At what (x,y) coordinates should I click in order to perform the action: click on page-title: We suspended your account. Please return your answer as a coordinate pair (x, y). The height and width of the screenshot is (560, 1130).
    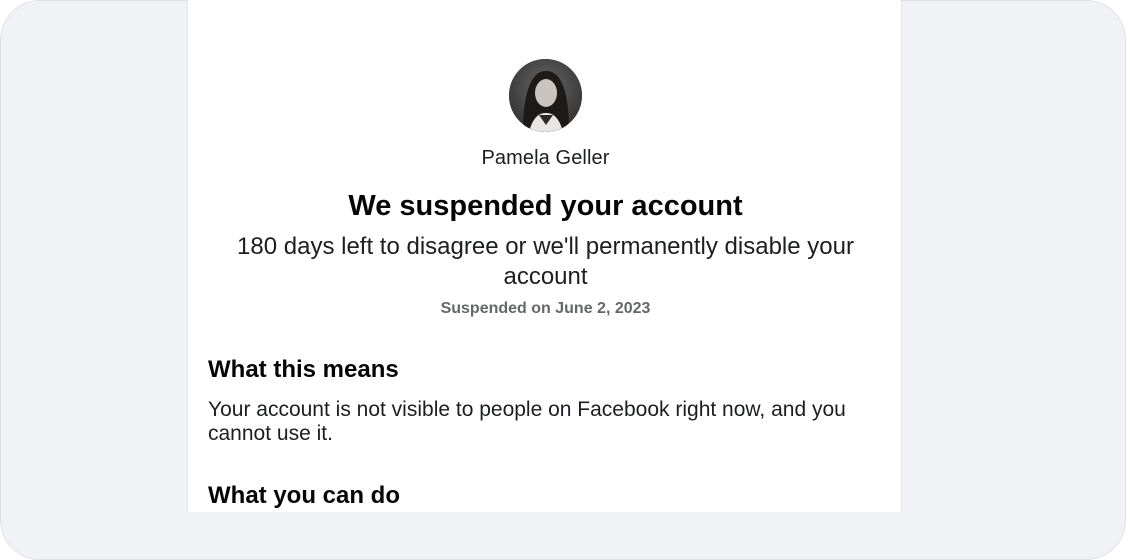
    Looking at the image, I should click on (545, 206).